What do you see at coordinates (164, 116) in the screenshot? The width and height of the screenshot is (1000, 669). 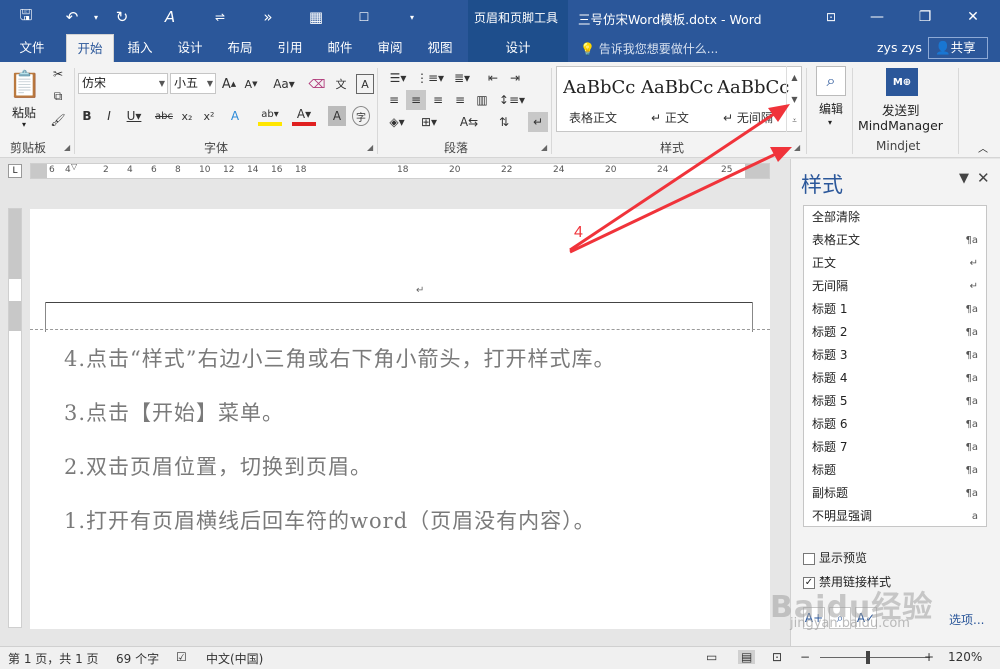 I see `strikethrough-icon: abc` at bounding box center [164, 116].